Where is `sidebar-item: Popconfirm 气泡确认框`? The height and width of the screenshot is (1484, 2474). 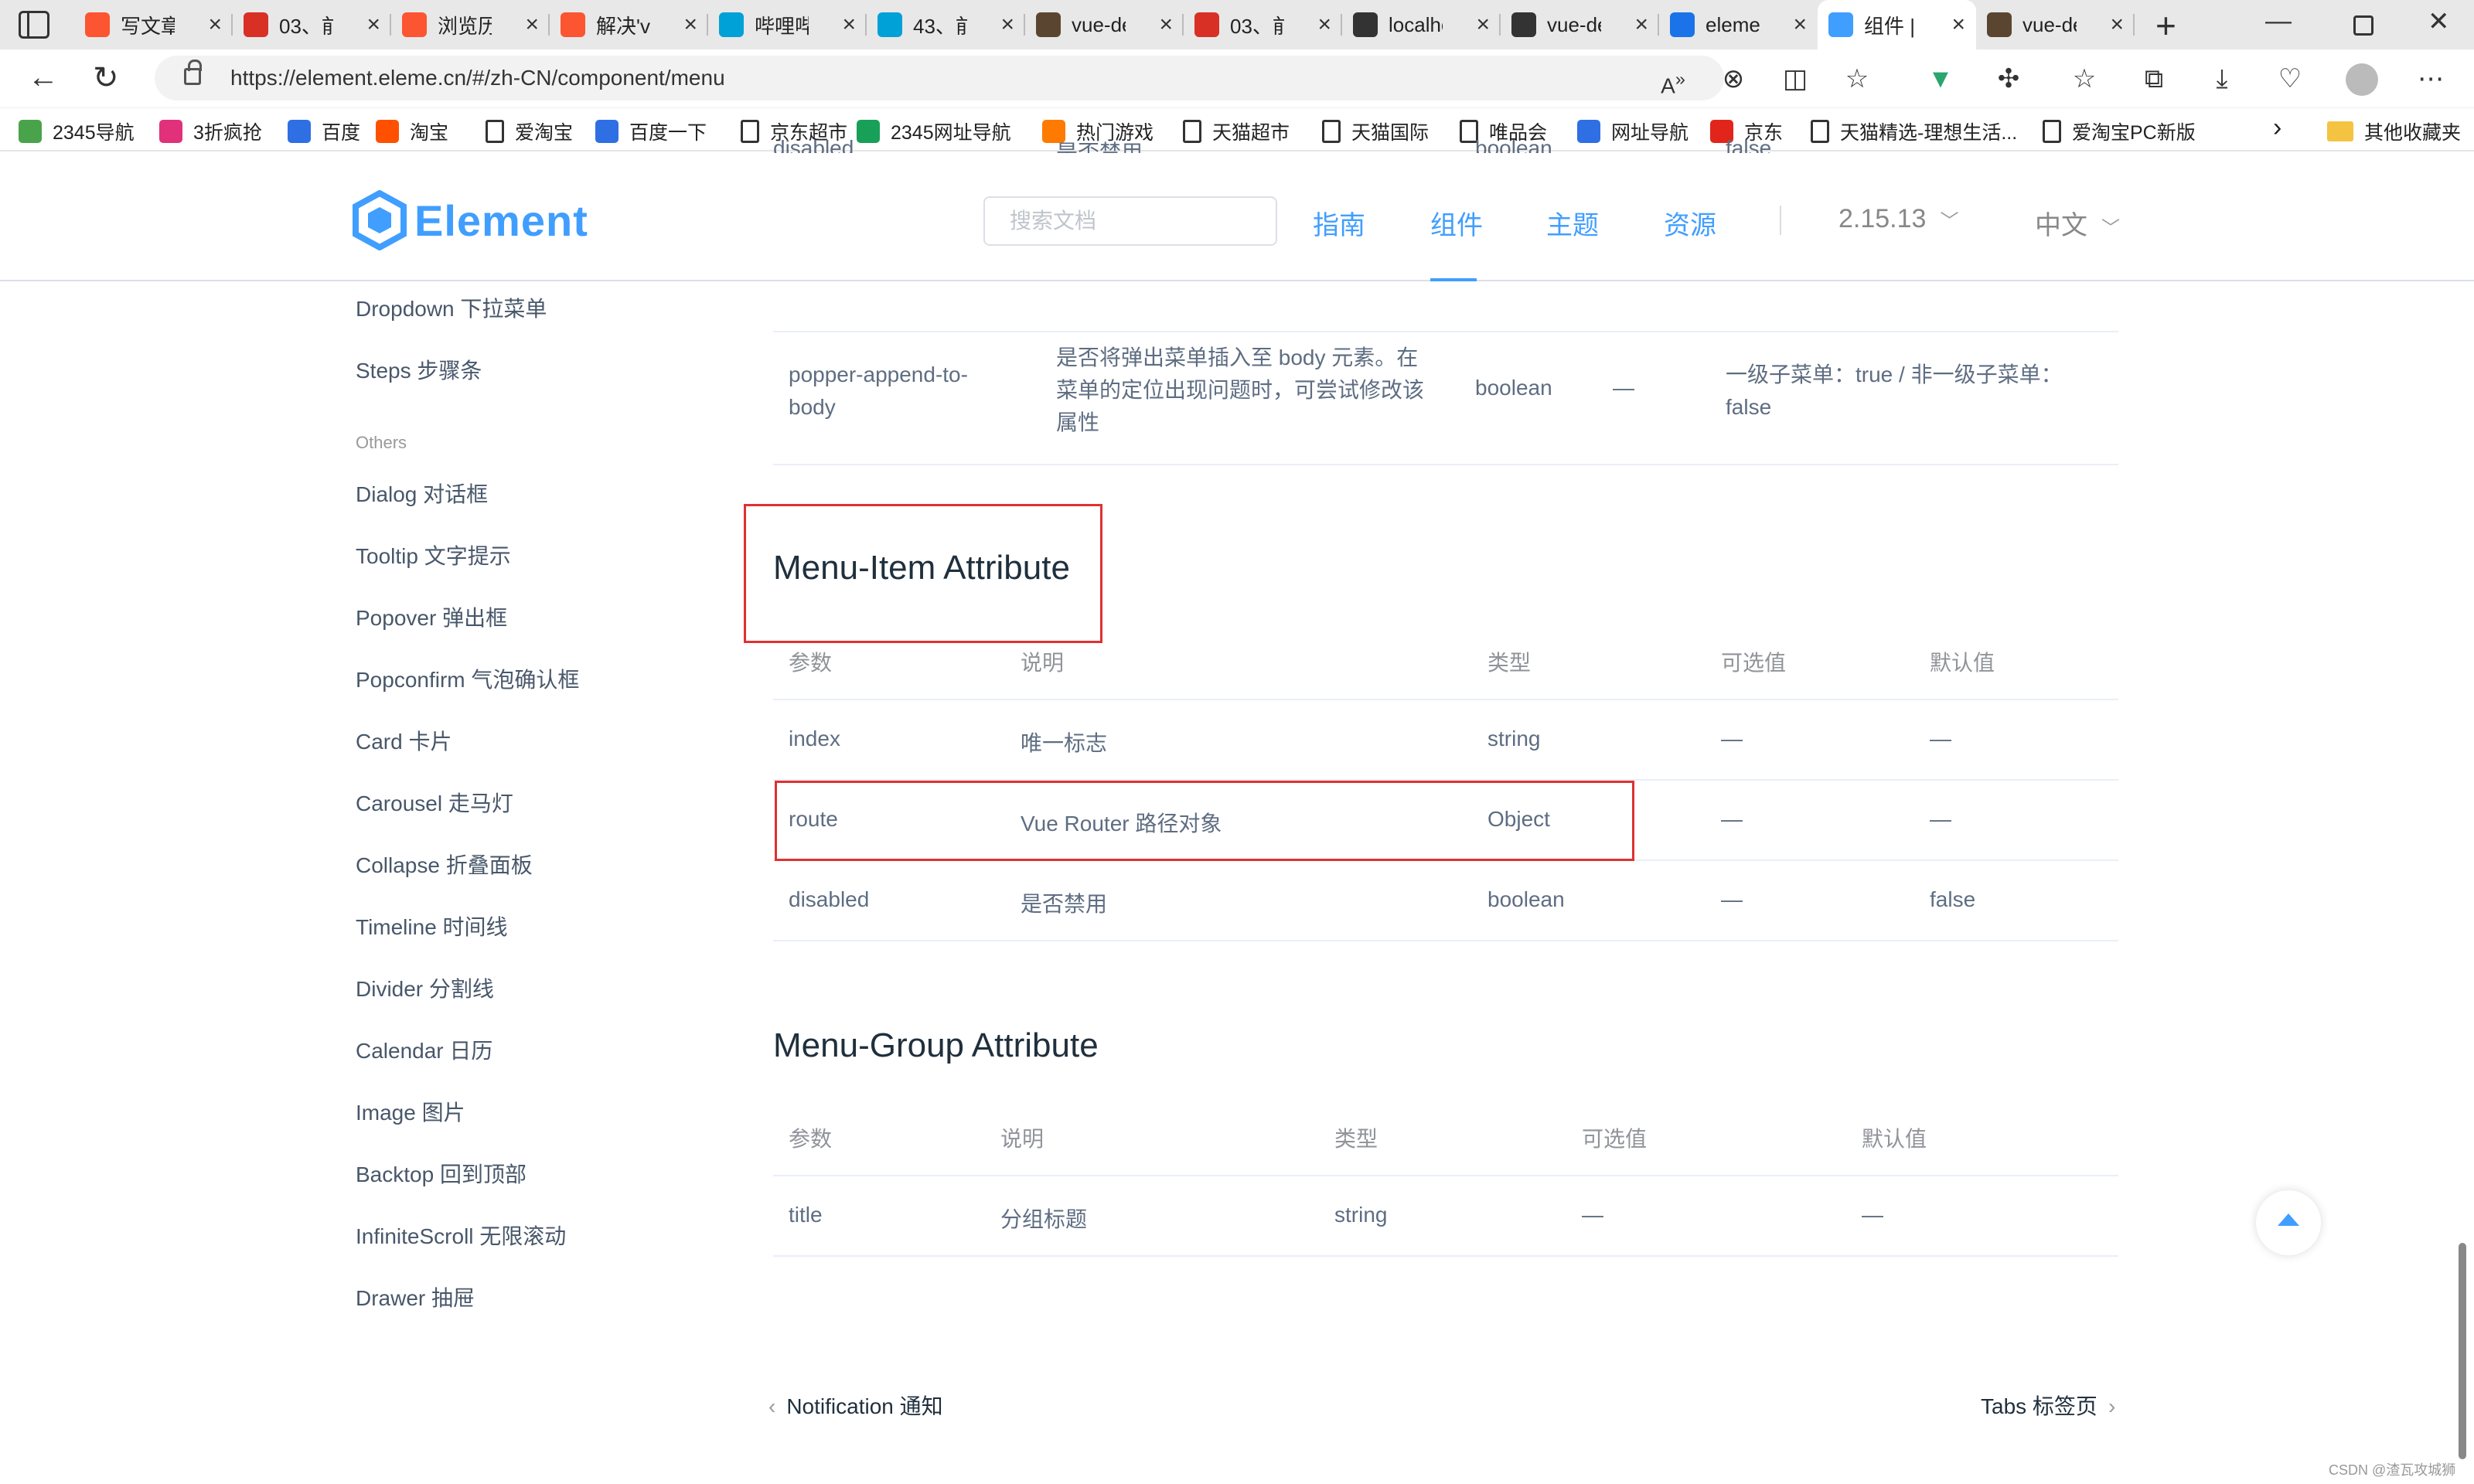 sidebar-item: Popconfirm 气泡确认框 is located at coordinates (467, 678).